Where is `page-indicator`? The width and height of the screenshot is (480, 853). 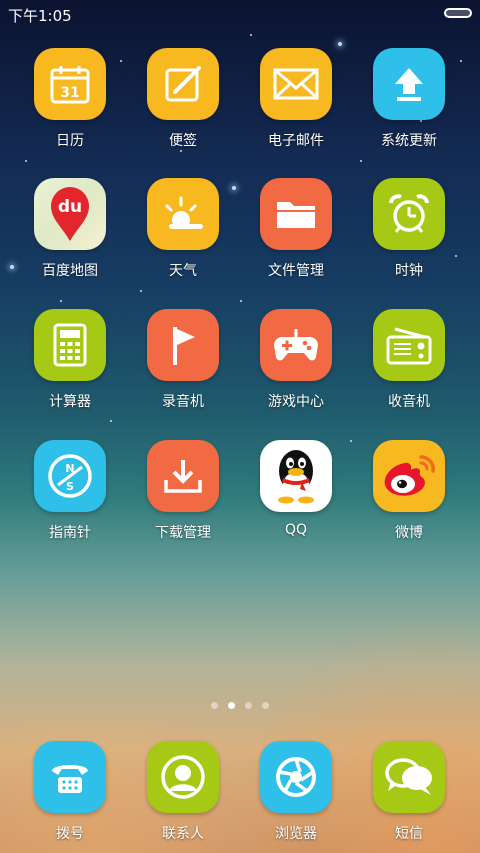
page-indicator is located at coordinates (240, 705).